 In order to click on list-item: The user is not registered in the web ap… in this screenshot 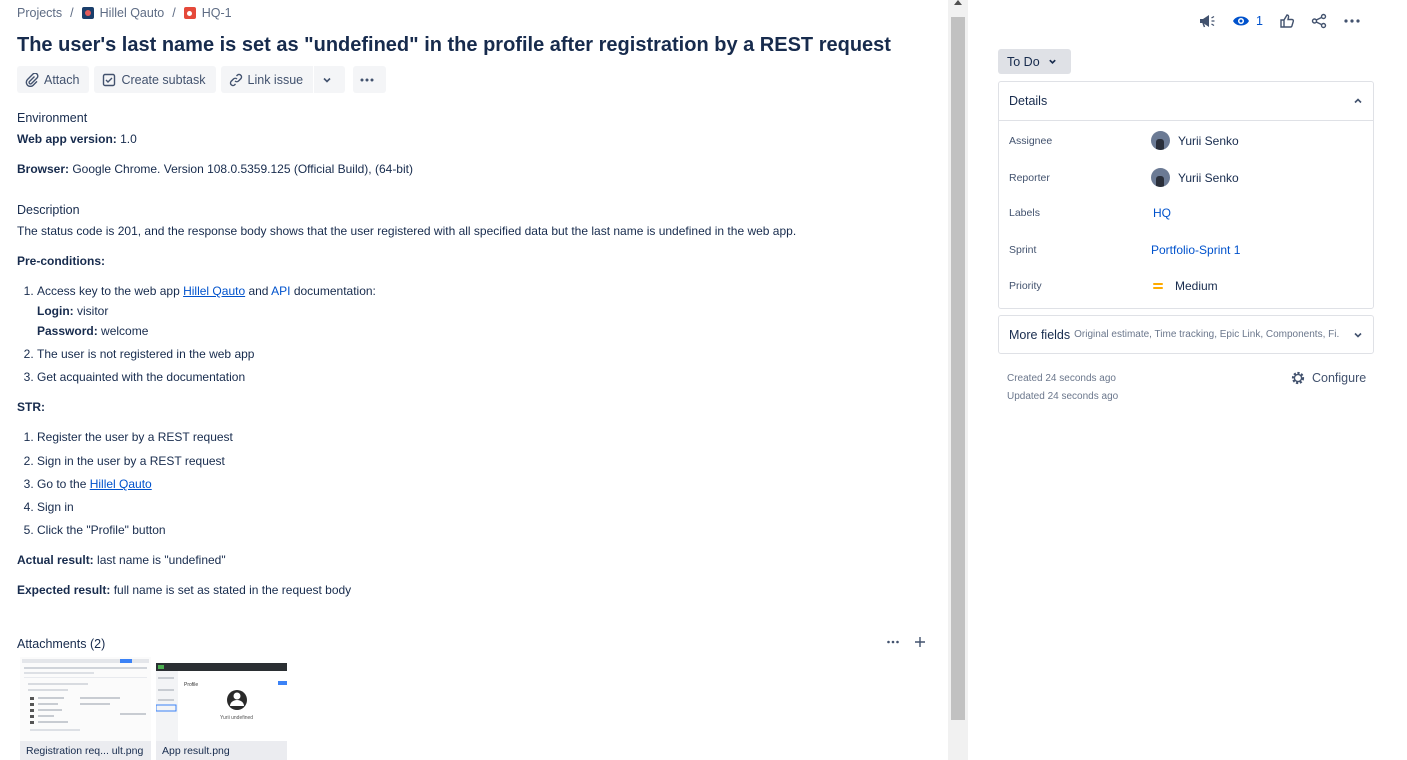, I will do `click(487, 354)`.